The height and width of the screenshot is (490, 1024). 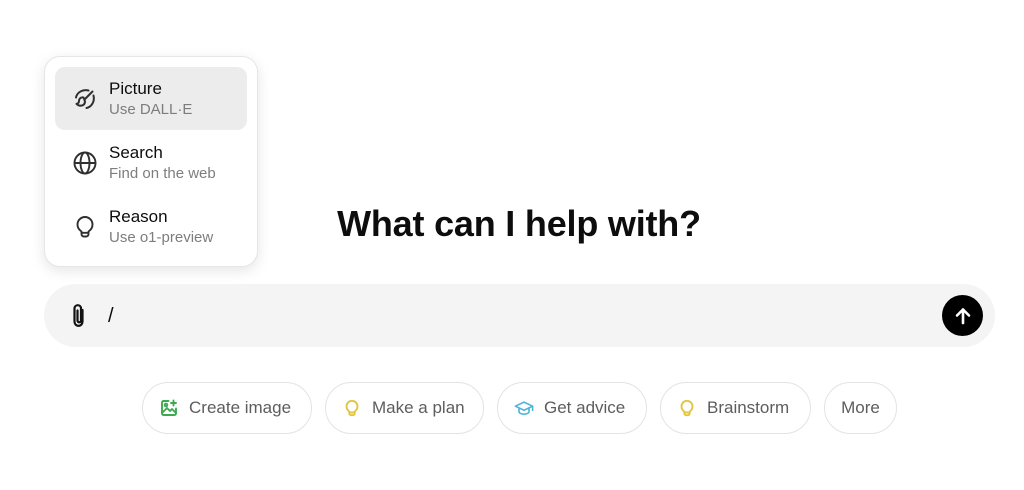 I want to click on menu-item-title: Picture, so click(x=135, y=88).